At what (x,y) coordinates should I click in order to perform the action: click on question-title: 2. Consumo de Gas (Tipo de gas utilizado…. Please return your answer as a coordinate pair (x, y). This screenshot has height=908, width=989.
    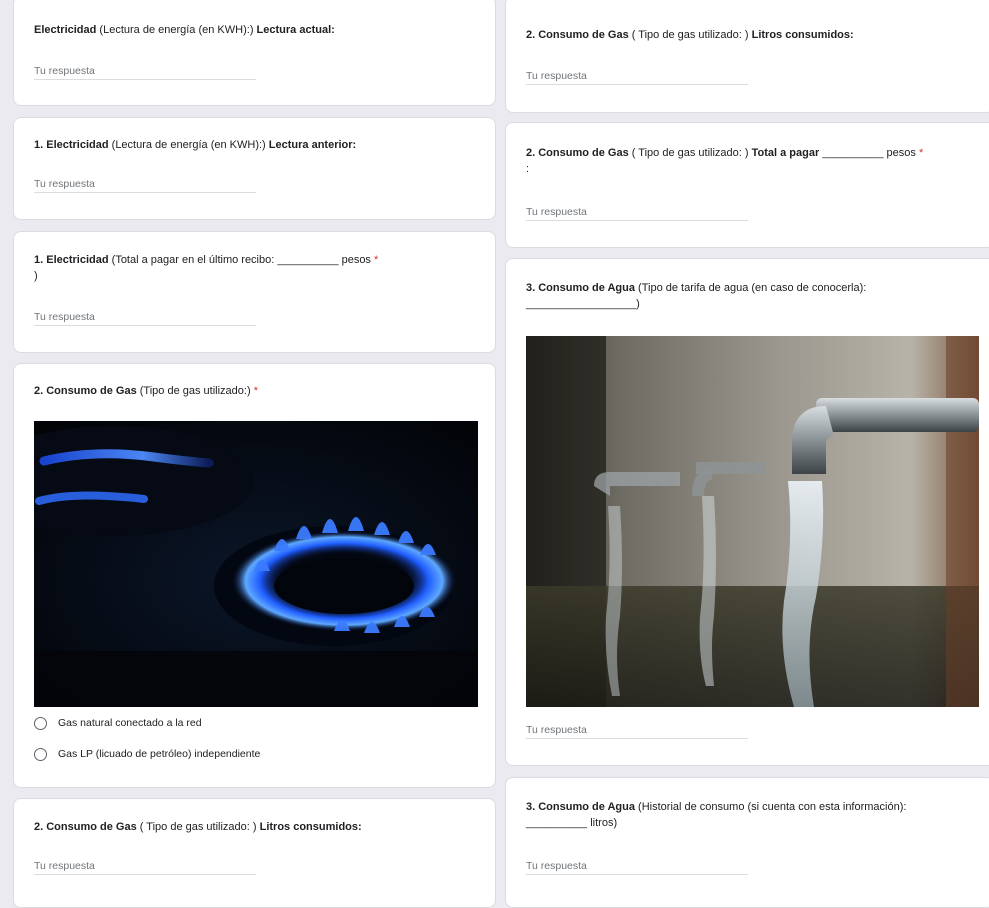
    Looking at the image, I should click on (146, 391).